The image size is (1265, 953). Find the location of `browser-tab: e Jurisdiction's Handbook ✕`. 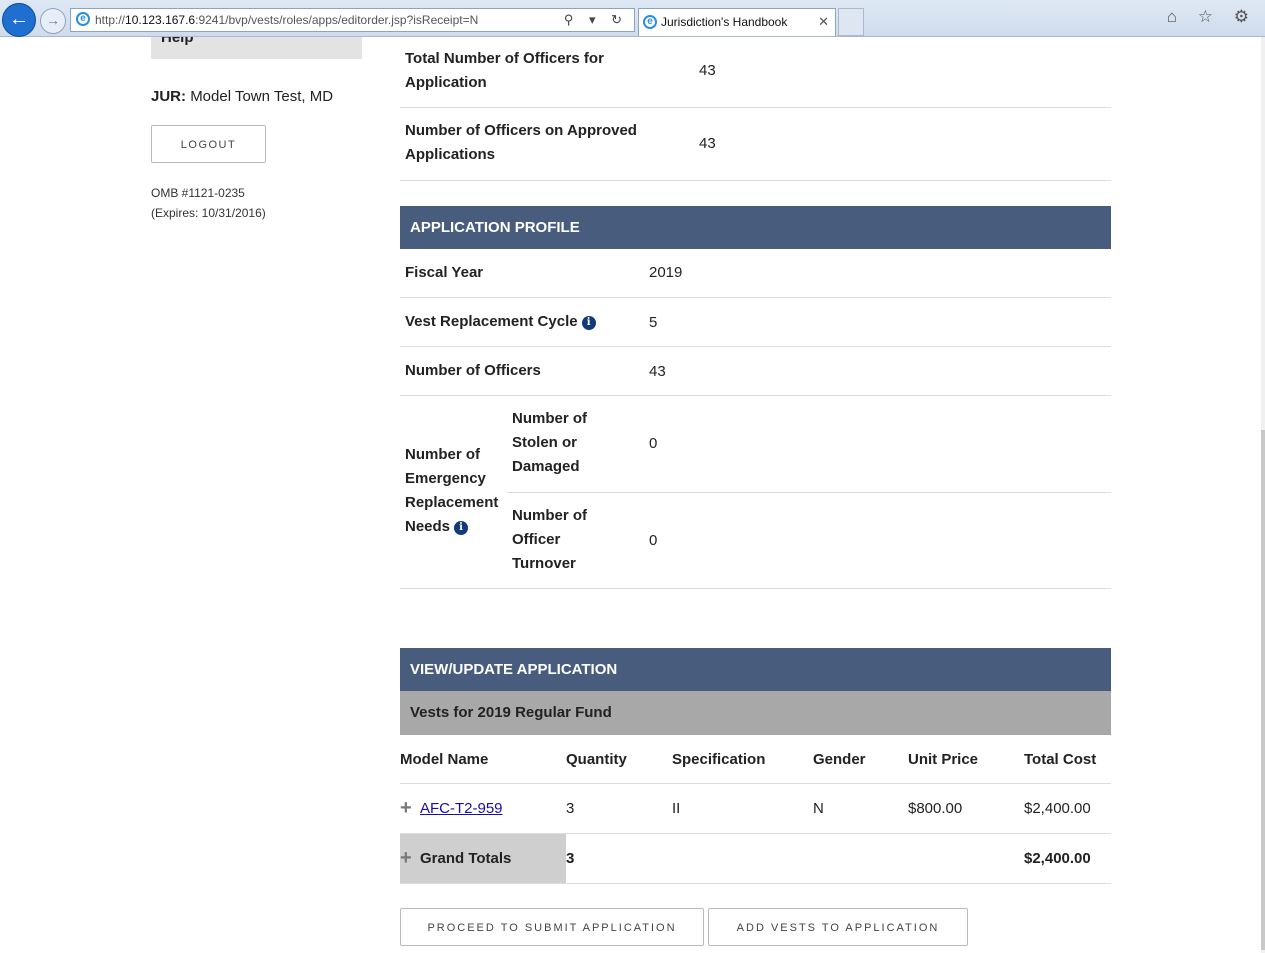

browser-tab: e Jurisdiction's Handbook ✕ is located at coordinates (737, 22).